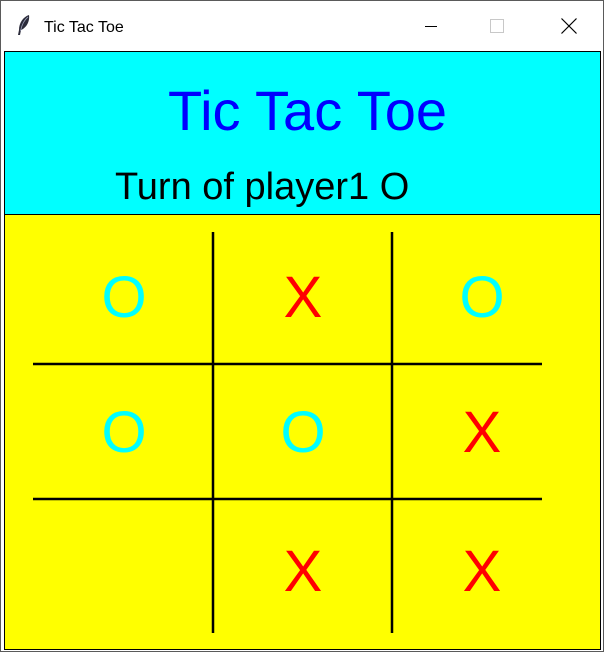 This screenshot has width=604, height=652. Describe the element at coordinates (124, 433) in the screenshot. I see `board-cell-r2-c1: O` at that location.